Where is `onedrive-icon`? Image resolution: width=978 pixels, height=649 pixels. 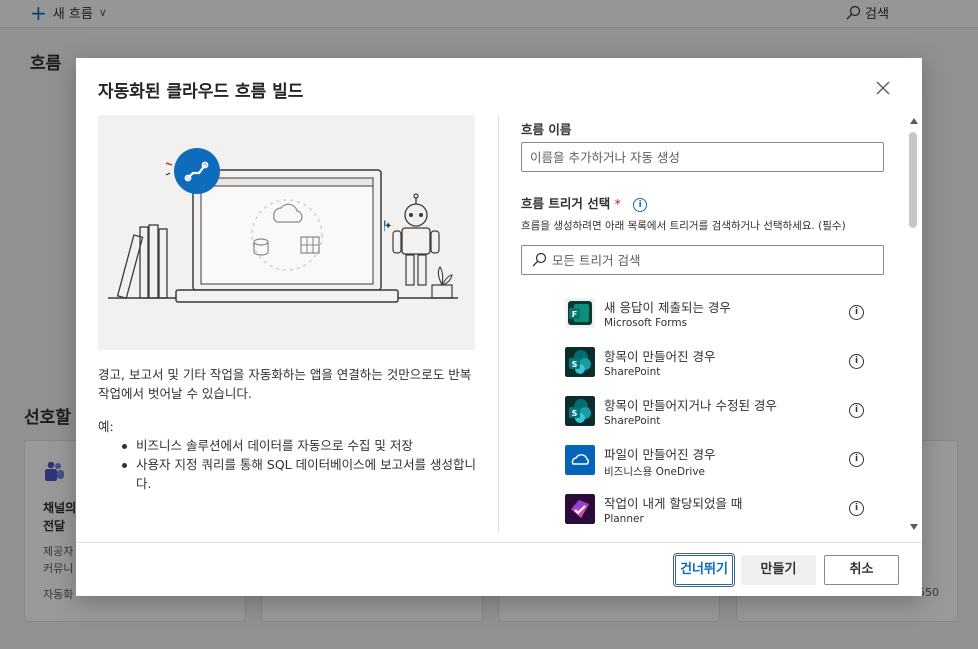
onedrive-icon is located at coordinates (580, 460).